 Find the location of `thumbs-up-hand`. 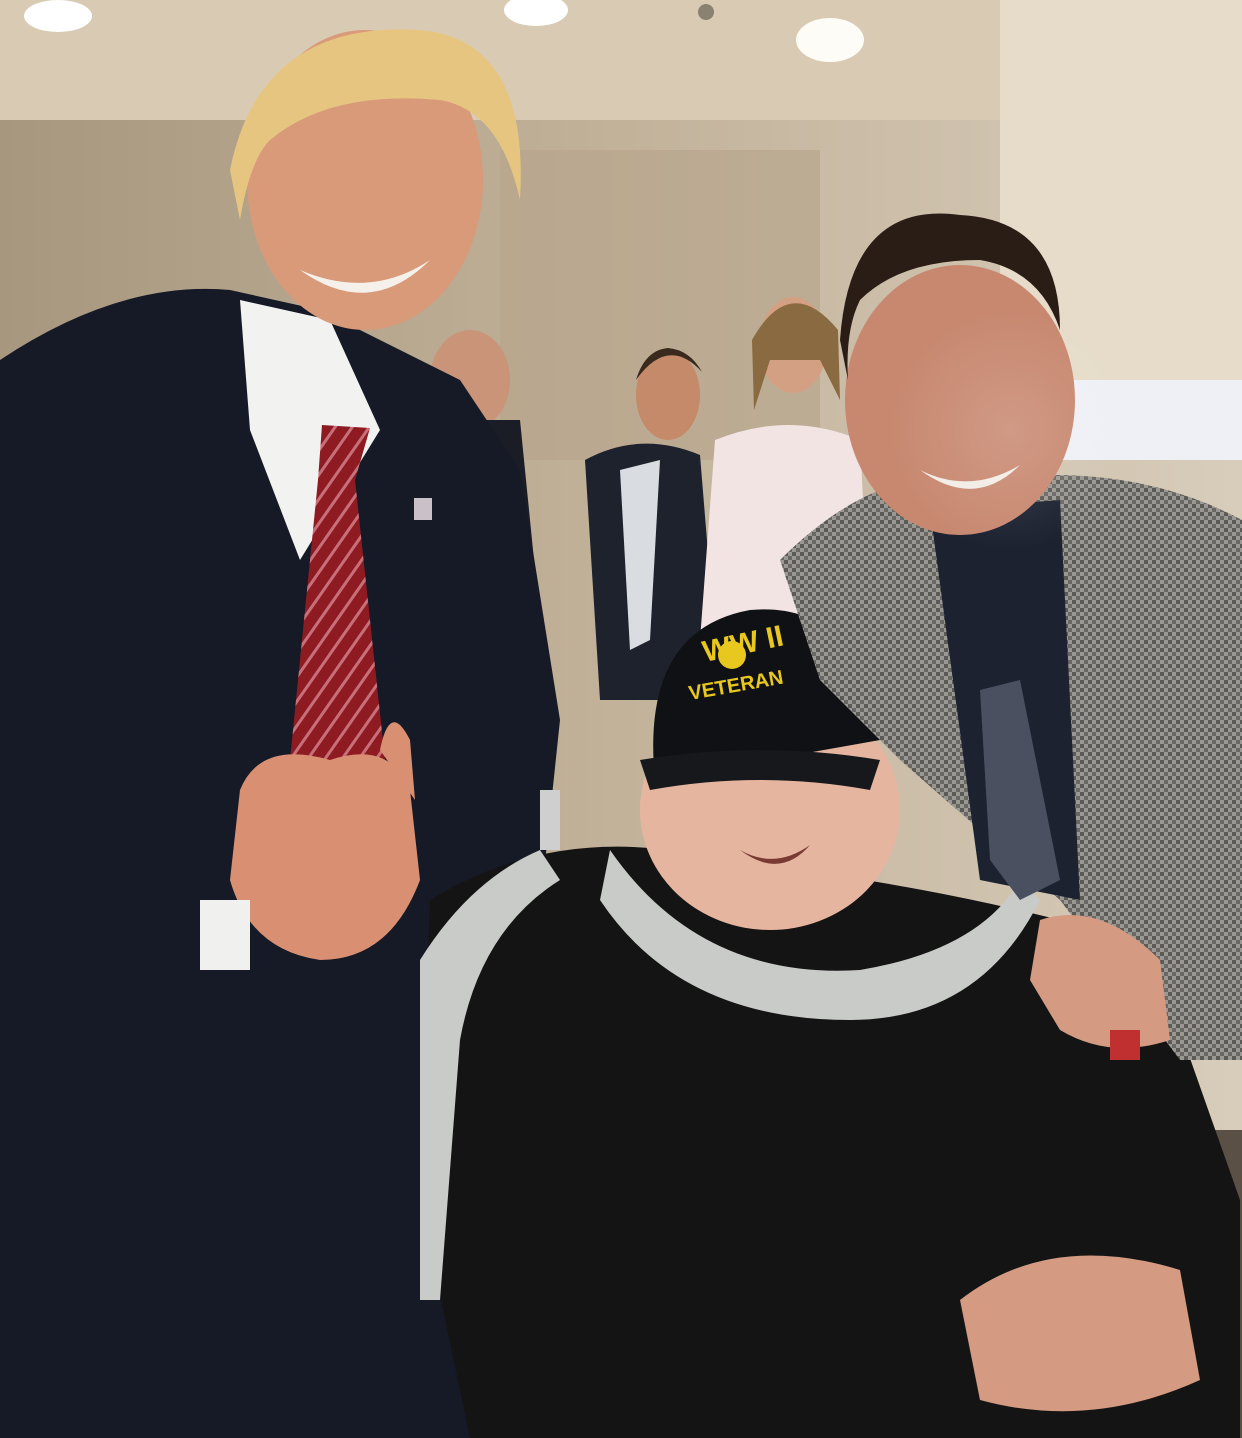

thumbs-up-hand is located at coordinates (325, 857).